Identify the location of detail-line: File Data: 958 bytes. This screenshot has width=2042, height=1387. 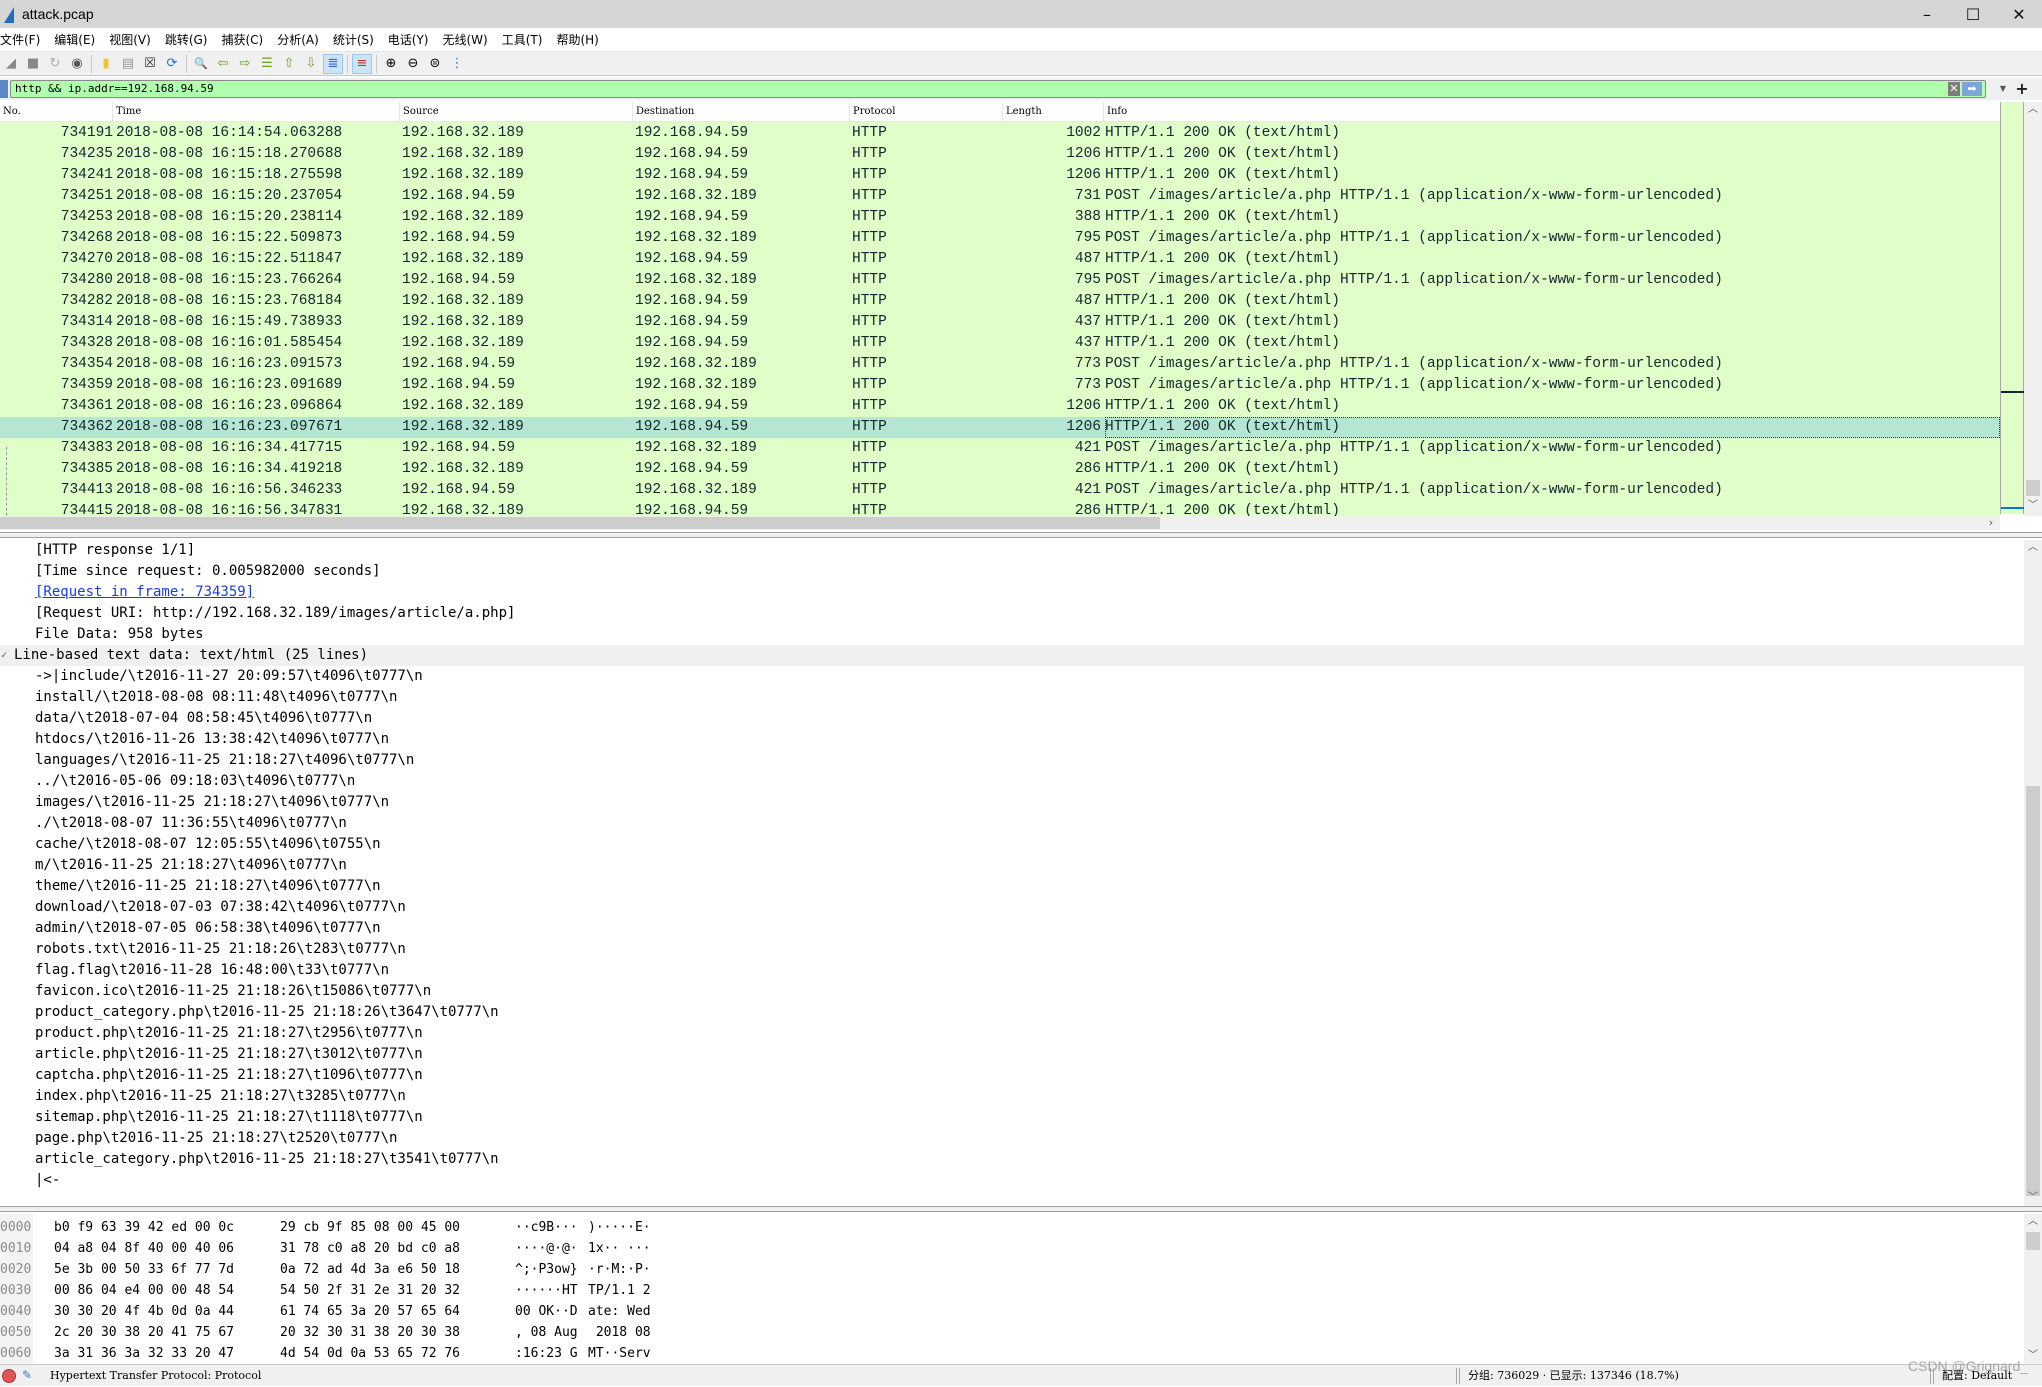
(1012, 634).